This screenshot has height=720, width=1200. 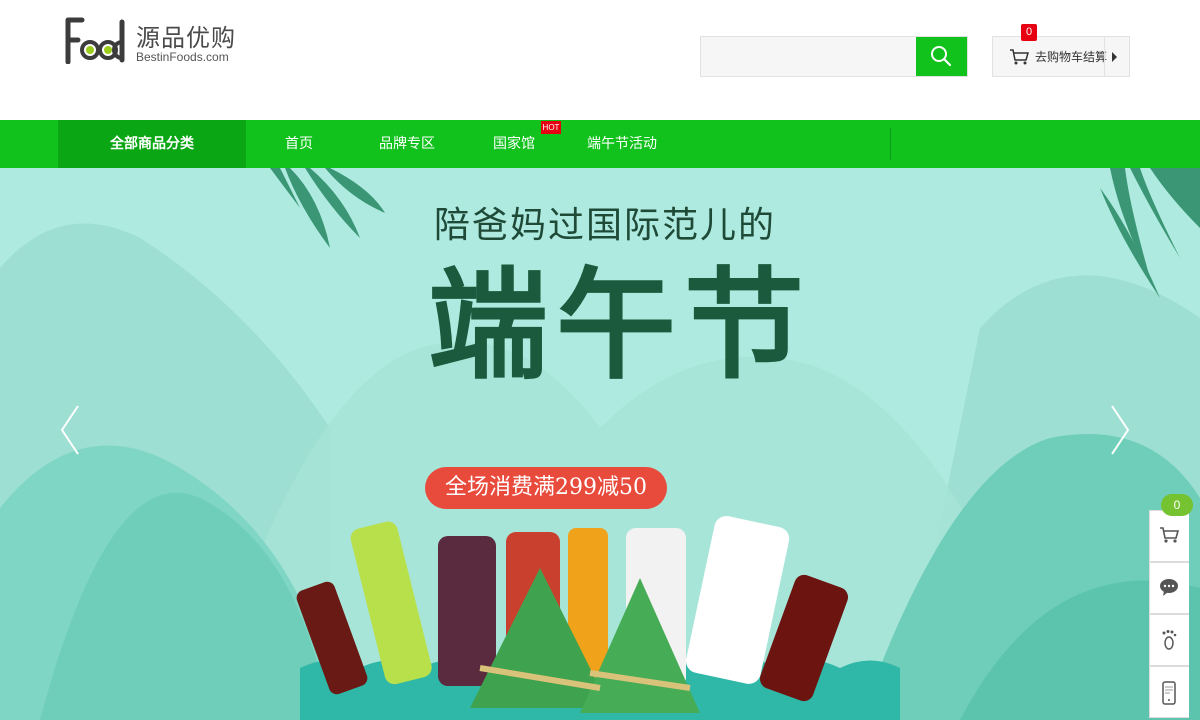 What do you see at coordinates (514, 144) in the screenshot?
I see `nav-item-country-pavilion: 国家馆` at bounding box center [514, 144].